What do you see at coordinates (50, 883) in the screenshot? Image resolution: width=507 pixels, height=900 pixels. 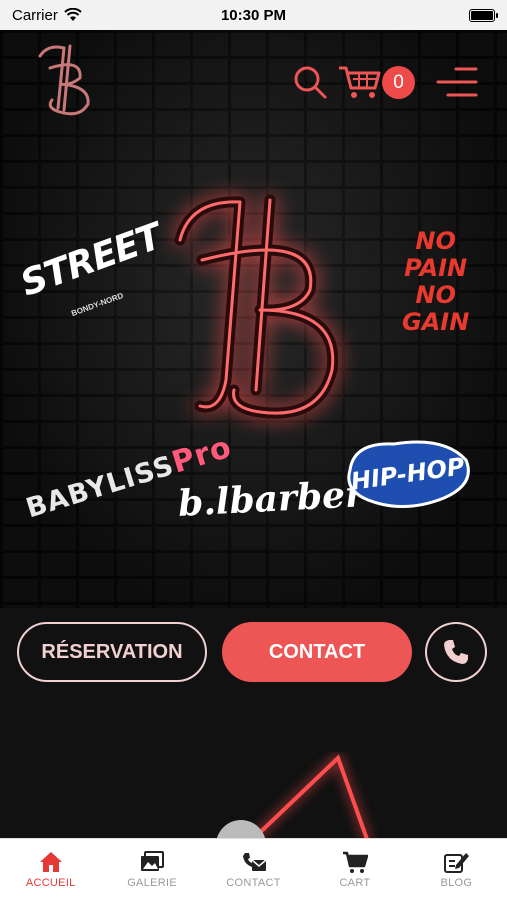 I see `tab-label: ACCUEIL` at bounding box center [50, 883].